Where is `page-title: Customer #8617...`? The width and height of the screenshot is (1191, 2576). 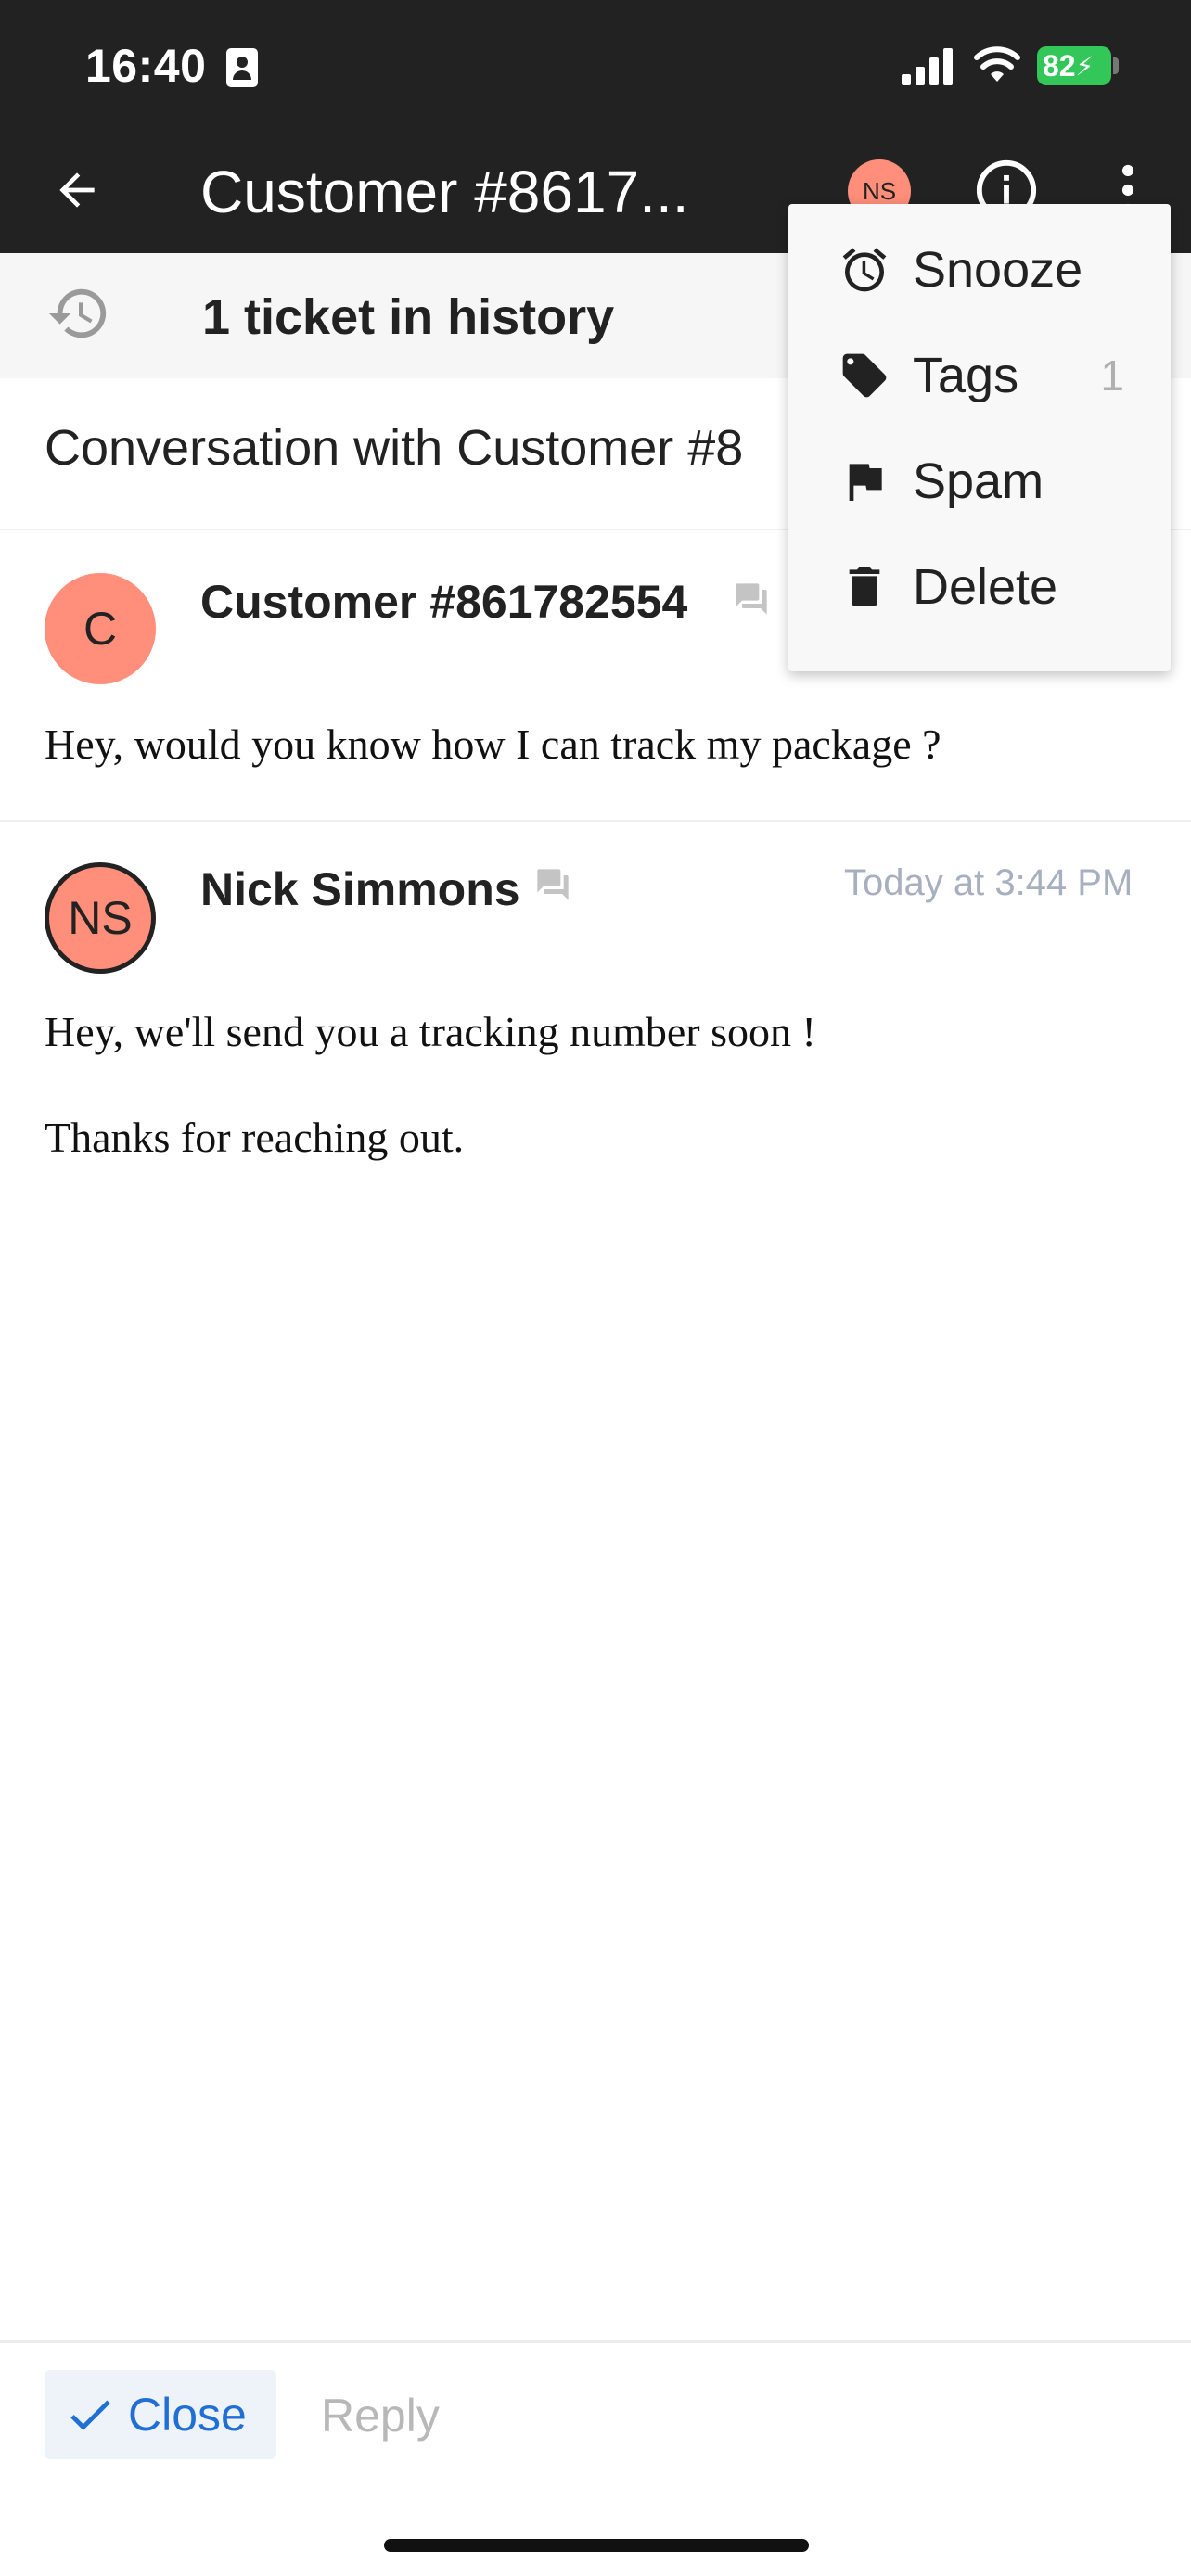
page-title: Customer #8617... is located at coordinates (444, 192).